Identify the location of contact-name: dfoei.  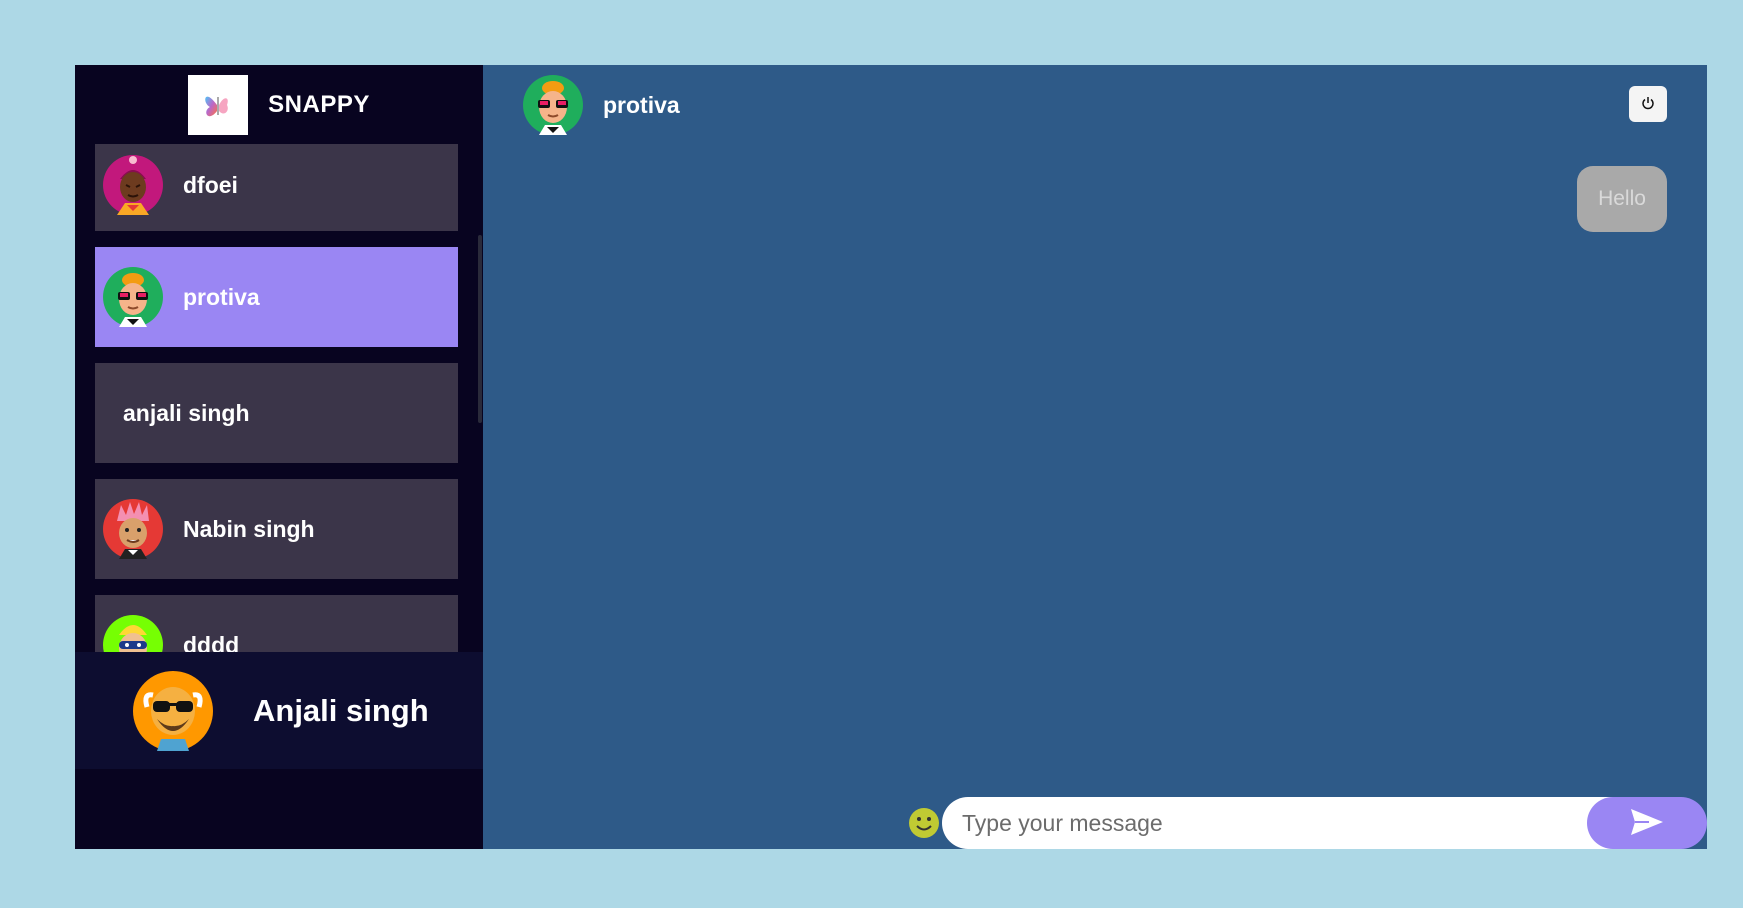
(210, 184).